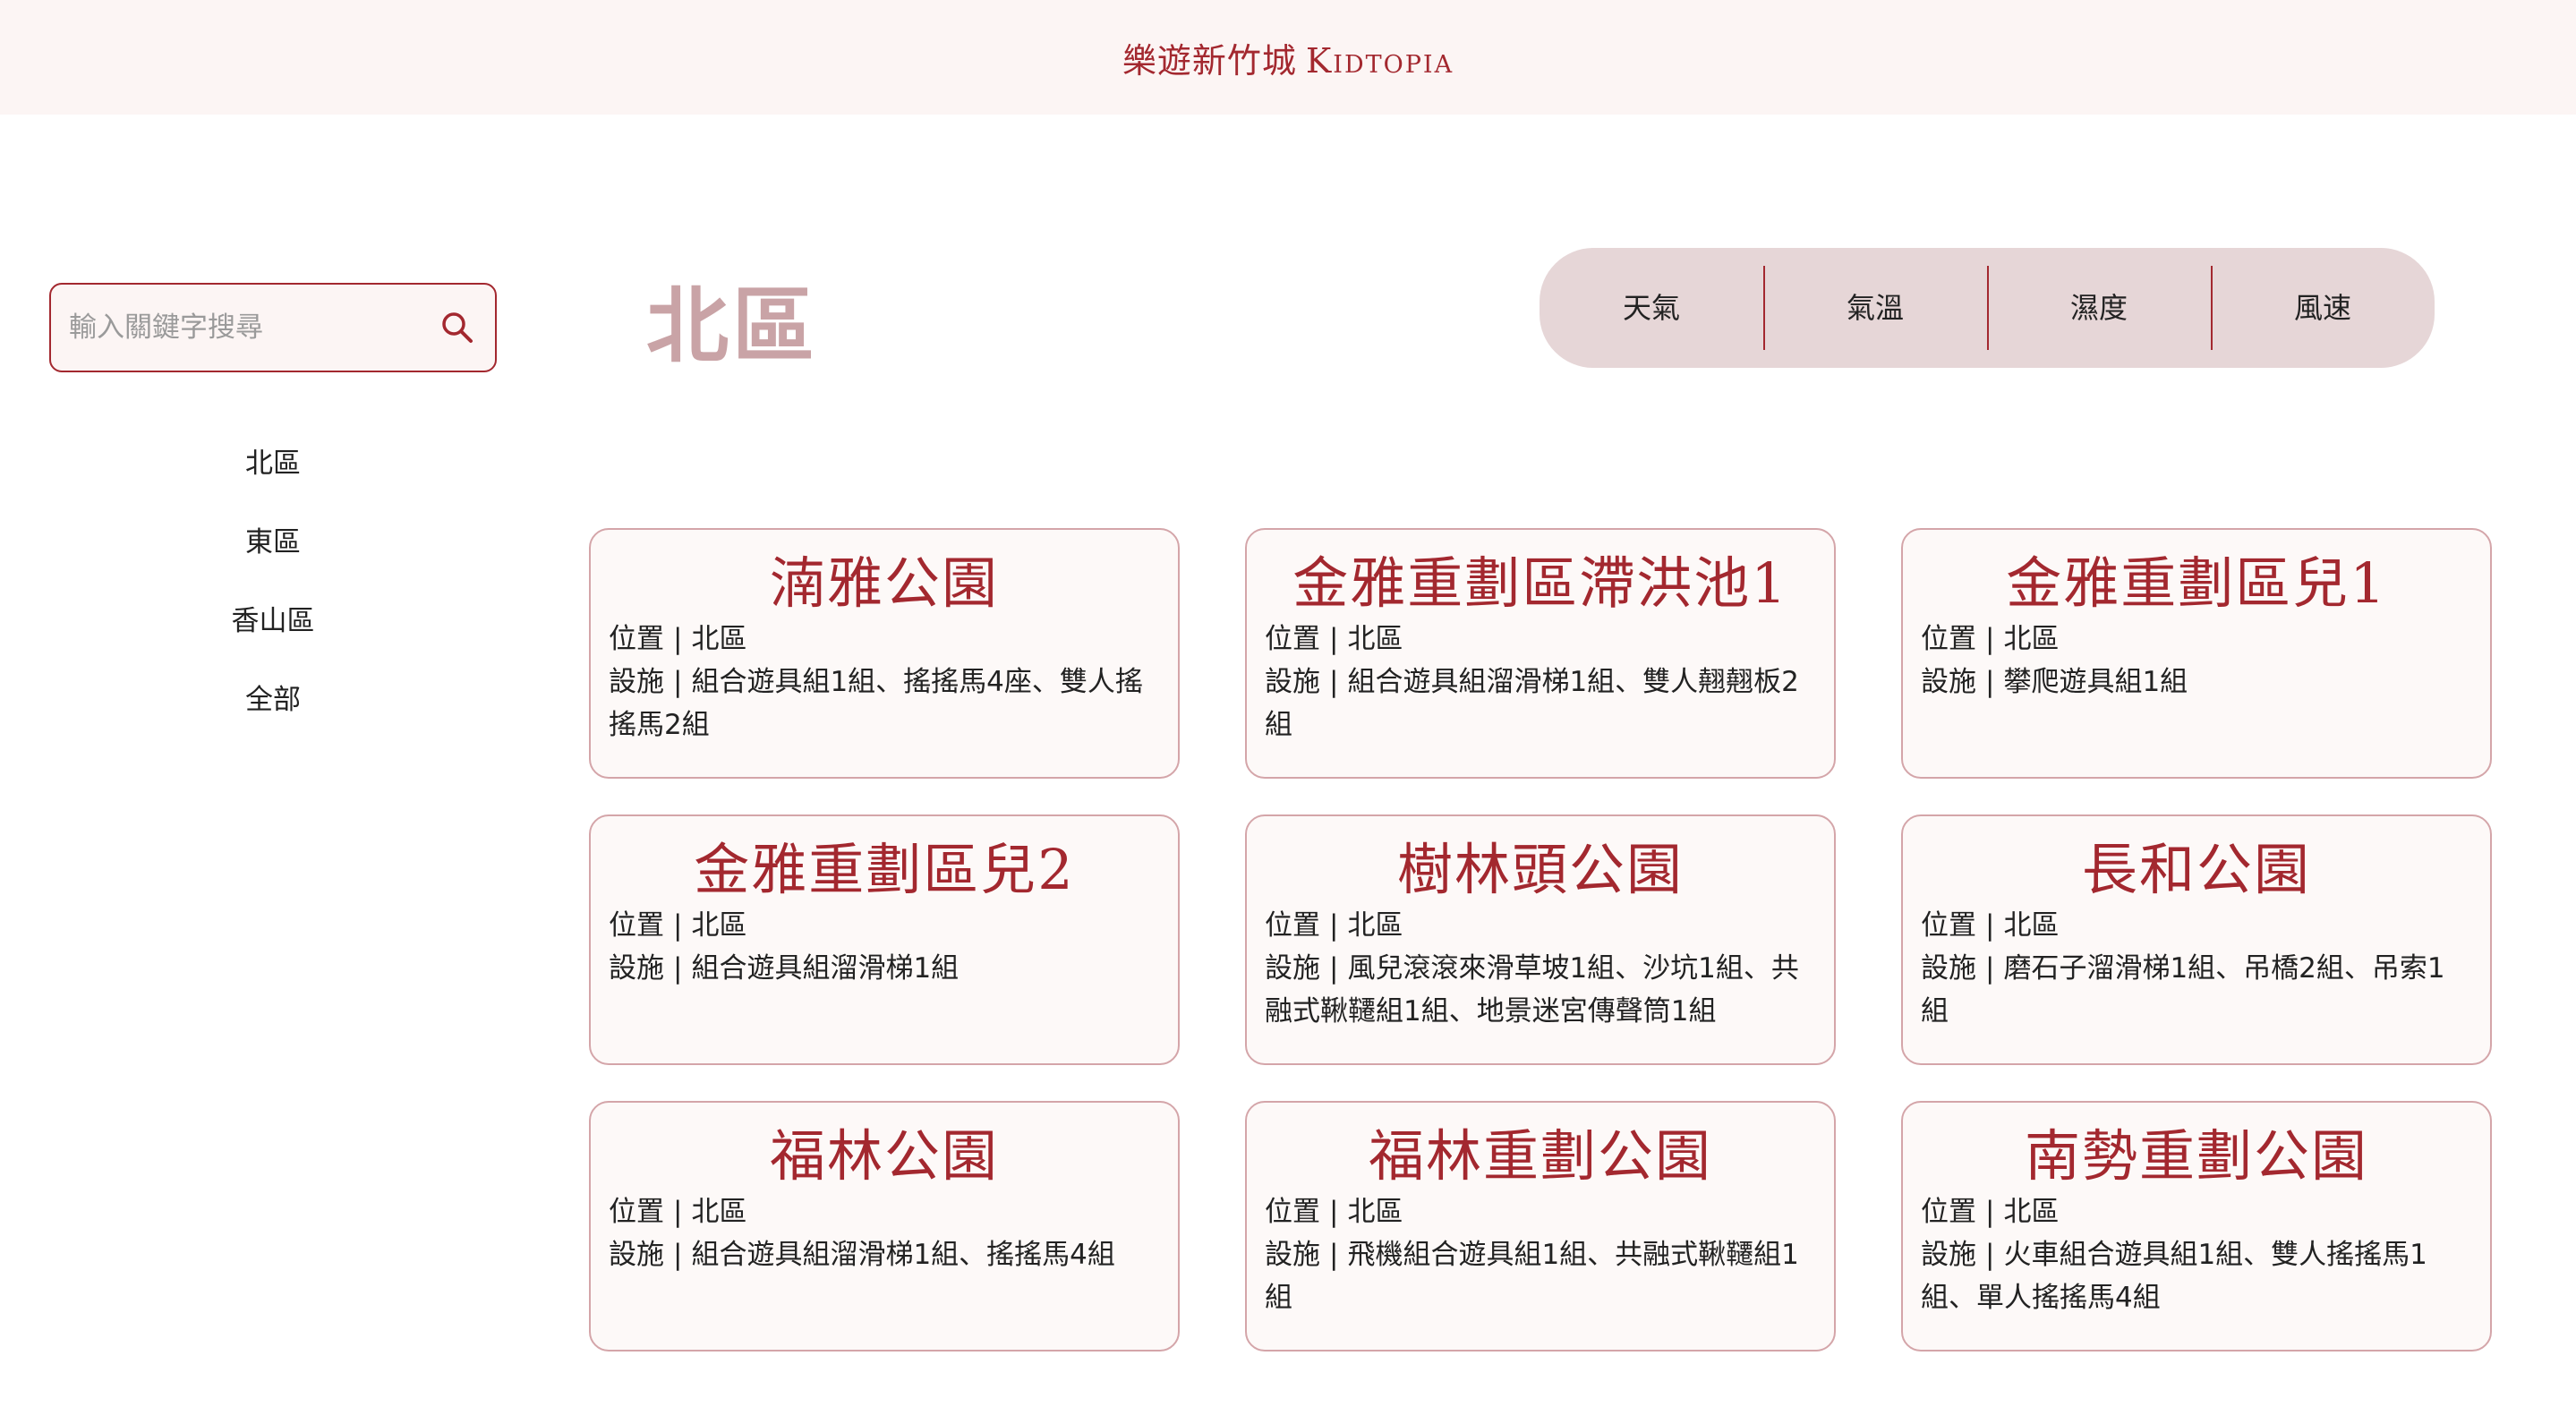  Describe the element at coordinates (884, 939) in the screenshot. I see `park-card: 金雅重劃區兒2 位置 | 北區 設施 | 組合遊具組溜滑梯1組` at that location.